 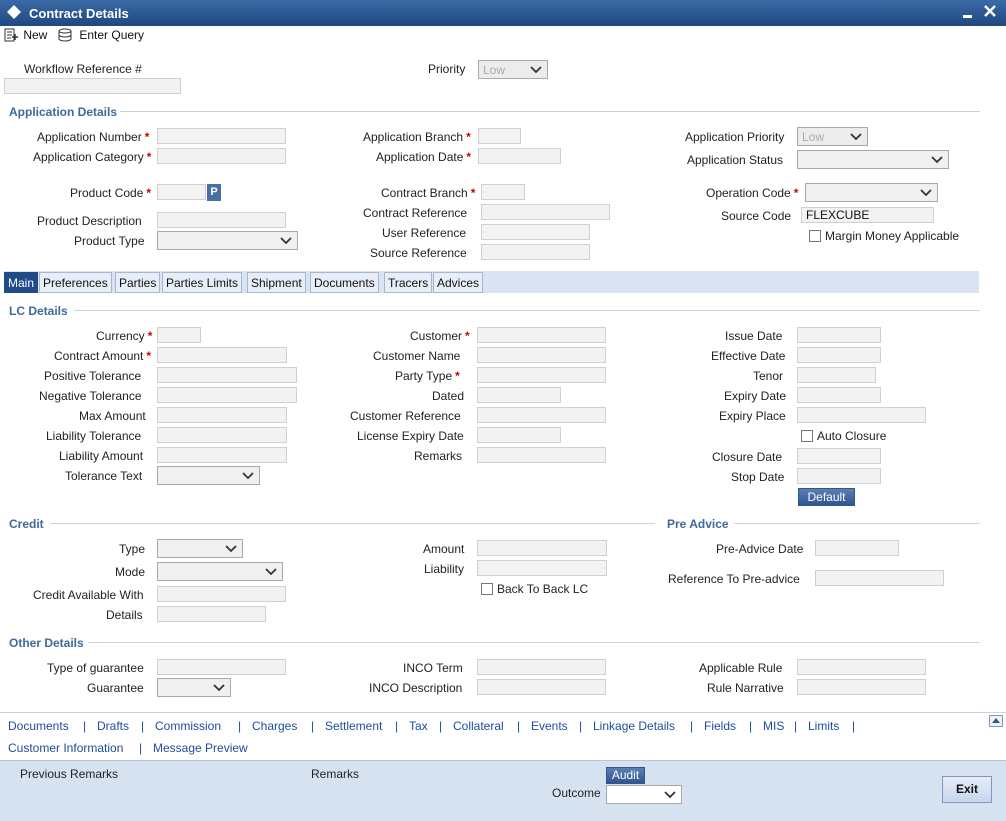 What do you see at coordinates (200, 748) in the screenshot?
I see `link-message-preview: Message Preview` at bounding box center [200, 748].